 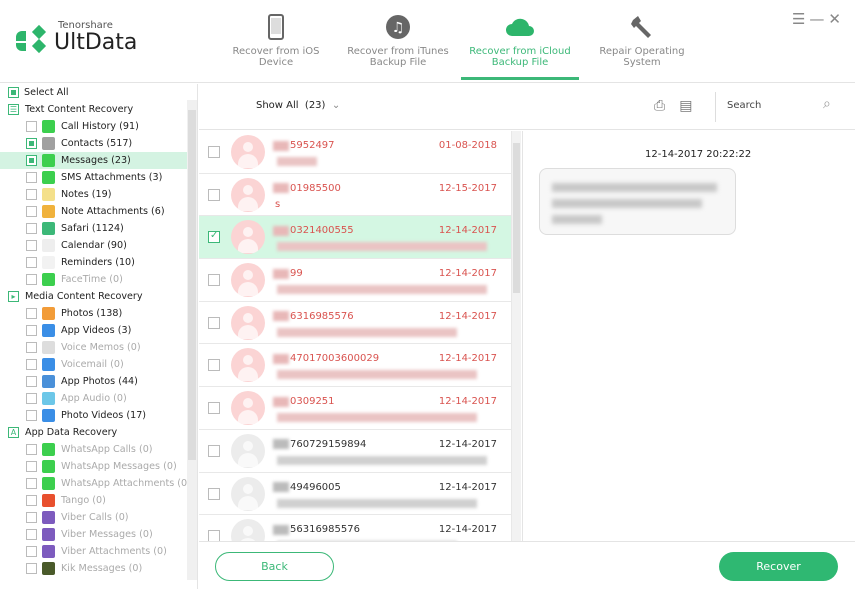 What do you see at coordinates (98, 126) in the screenshot?
I see `sidebar-item: Call History (91)` at bounding box center [98, 126].